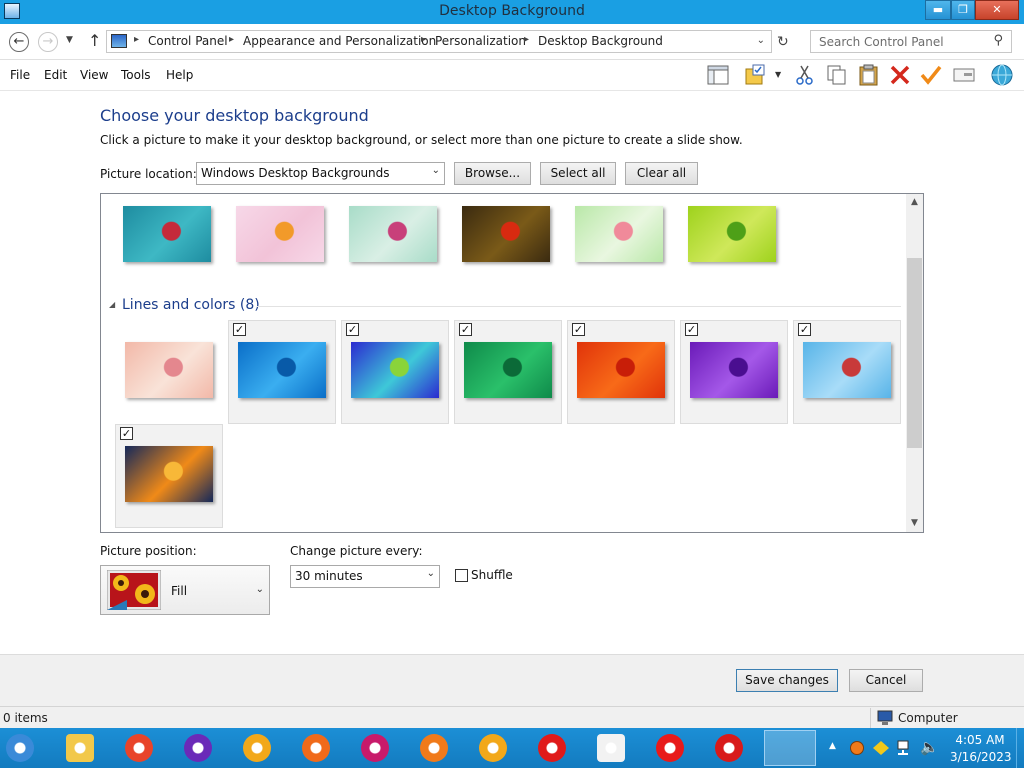 The image size is (1024, 768). What do you see at coordinates (94, 75) in the screenshot?
I see `menu-view: View` at bounding box center [94, 75].